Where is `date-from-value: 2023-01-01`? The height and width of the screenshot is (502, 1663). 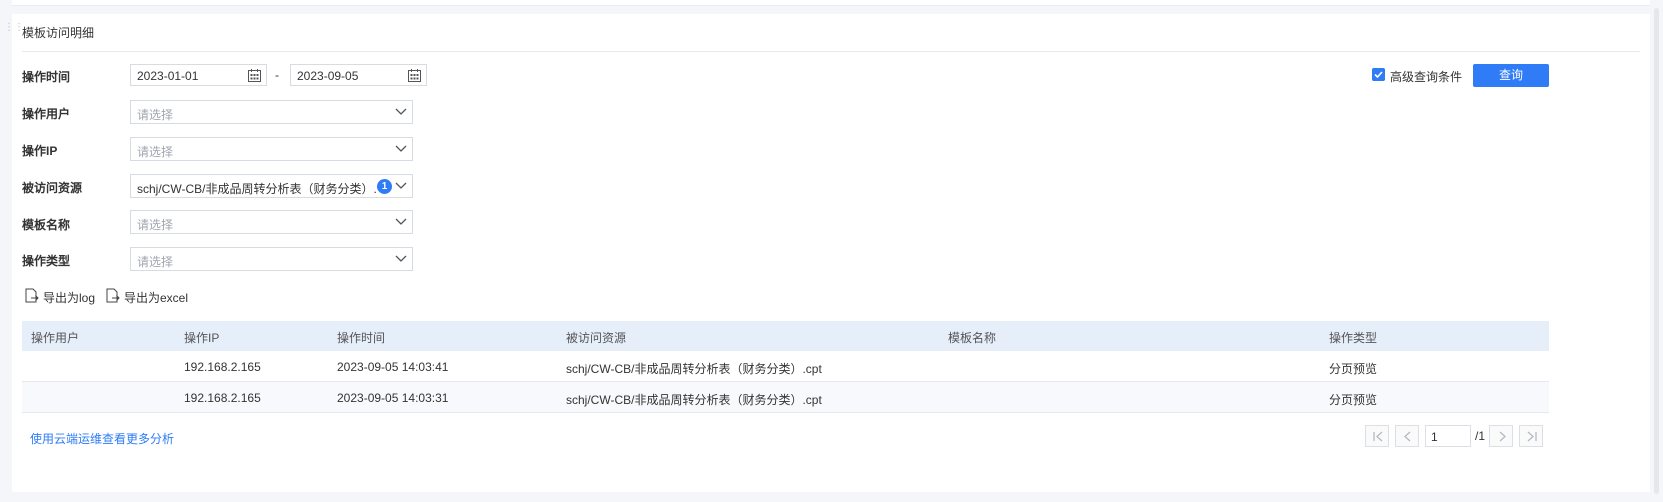
date-from-value: 2023-01-01 is located at coordinates (168, 76).